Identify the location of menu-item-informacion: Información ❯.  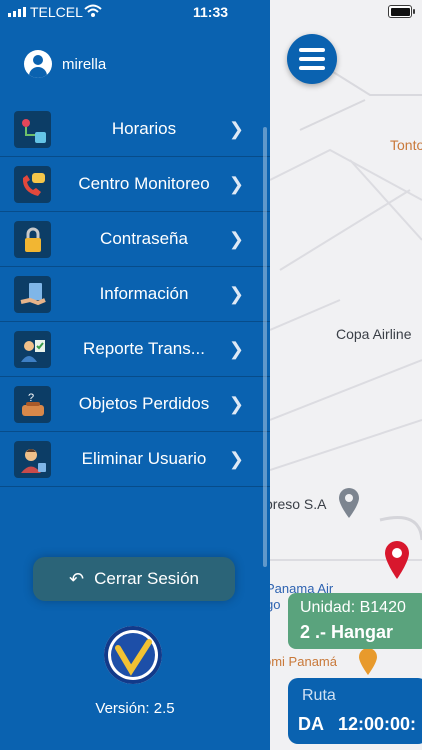
(135, 294).